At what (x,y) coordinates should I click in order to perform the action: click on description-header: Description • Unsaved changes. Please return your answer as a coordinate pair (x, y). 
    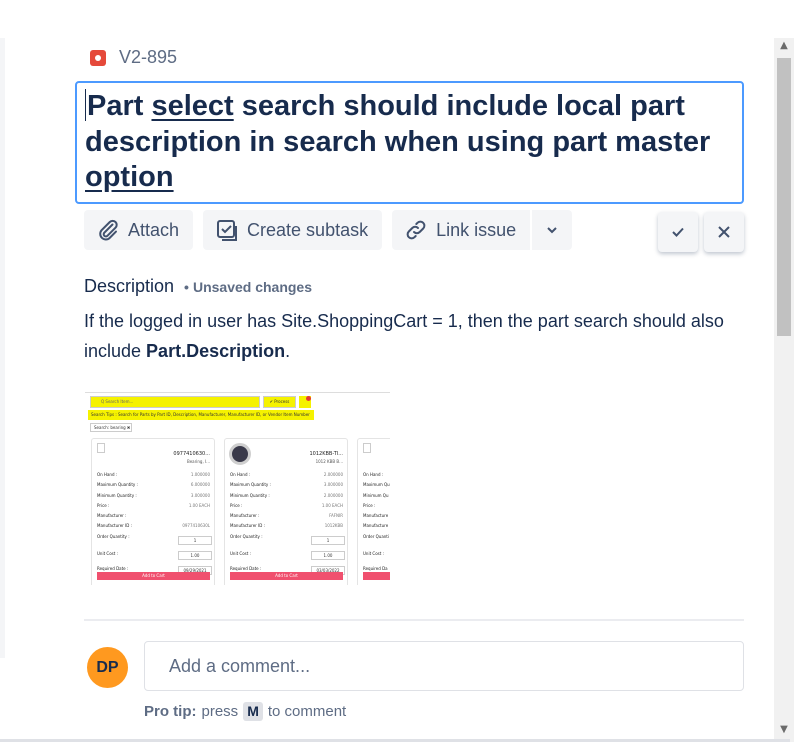
    Looking at the image, I should click on (198, 286).